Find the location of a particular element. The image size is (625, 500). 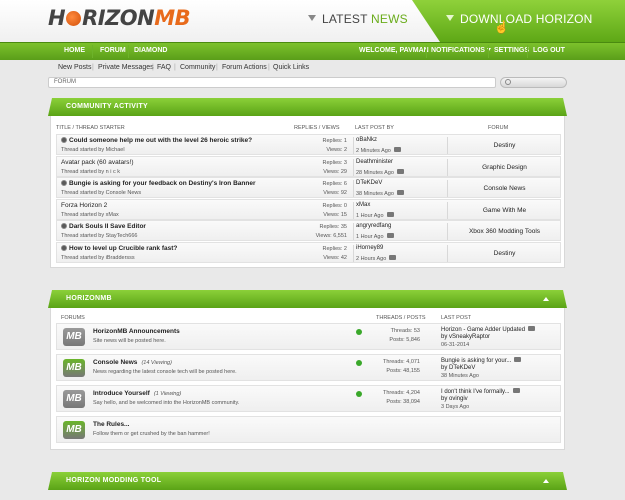

last-post-user: by DTeKDeV is located at coordinates (458, 368).